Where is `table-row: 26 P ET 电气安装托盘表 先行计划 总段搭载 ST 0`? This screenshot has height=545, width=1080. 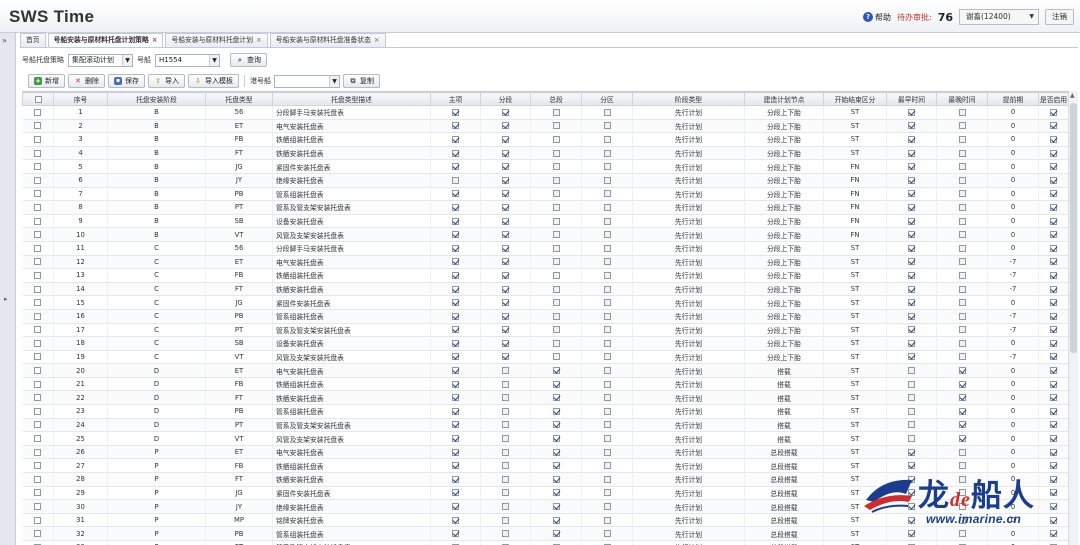 table-row: 26 P ET 电气安装托盘表 先行计划 总段搭载 ST 0 is located at coordinates (545, 452).